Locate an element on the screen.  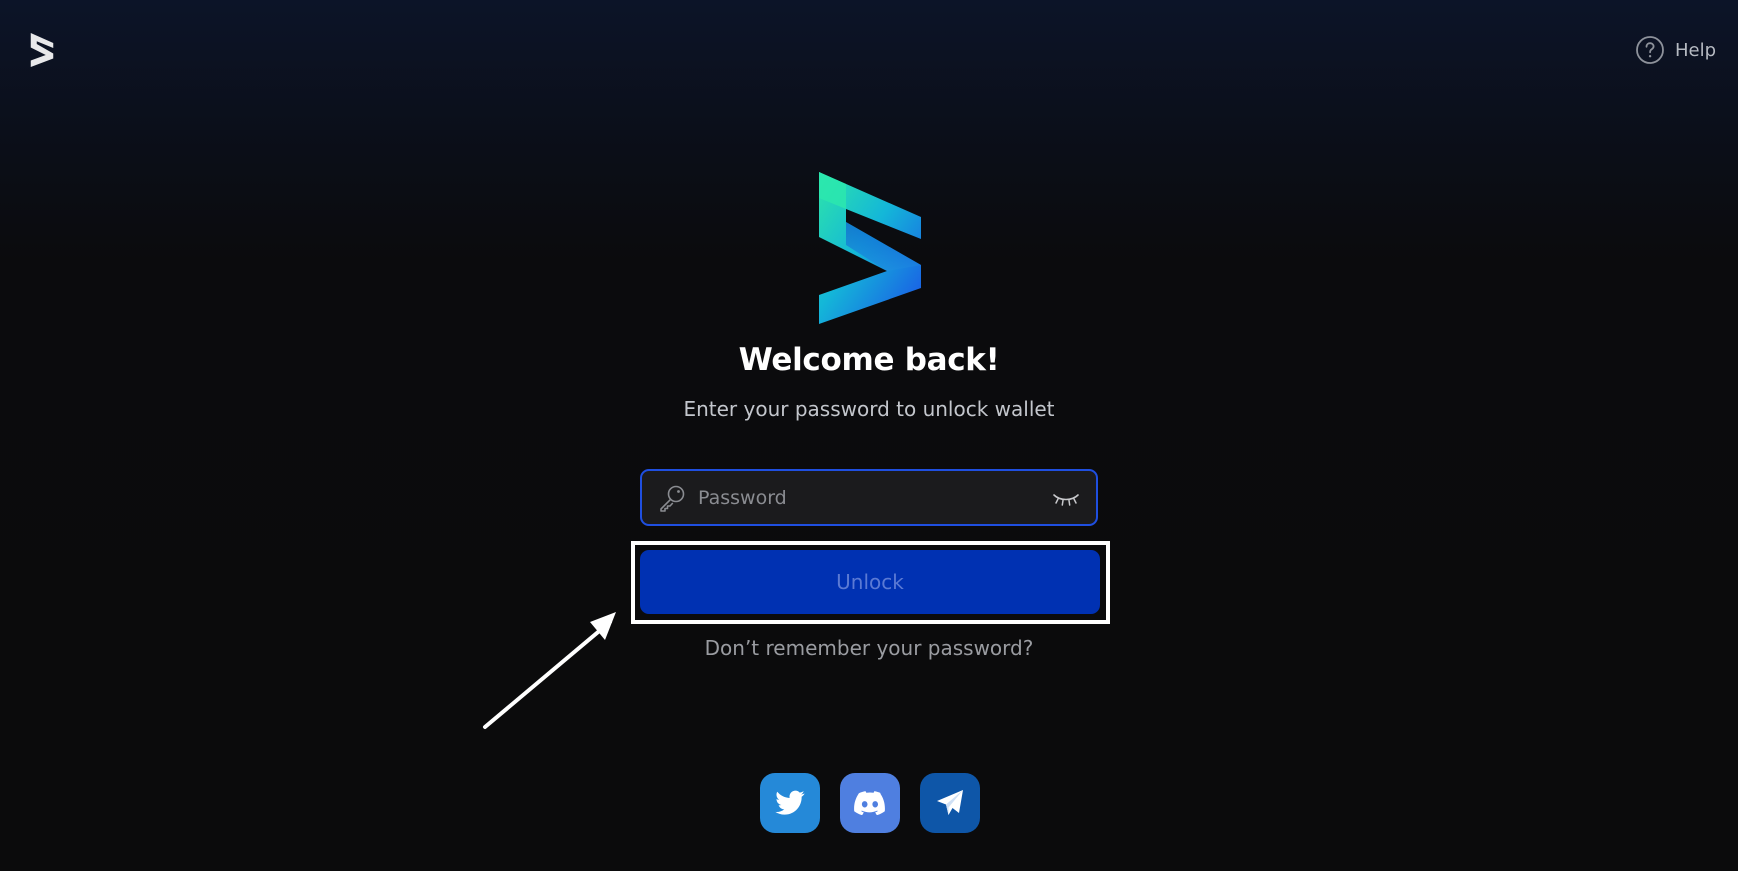
telegram-button is located at coordinates (950, 803).